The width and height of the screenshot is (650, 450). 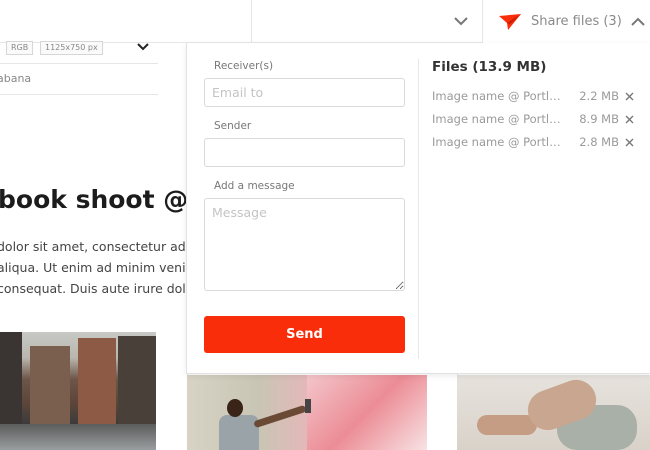 What do you see at coordinates (489, 67) in the screenshot?
I see `files-title: Files (13.9 MB)` at bounding box center [489, 67].